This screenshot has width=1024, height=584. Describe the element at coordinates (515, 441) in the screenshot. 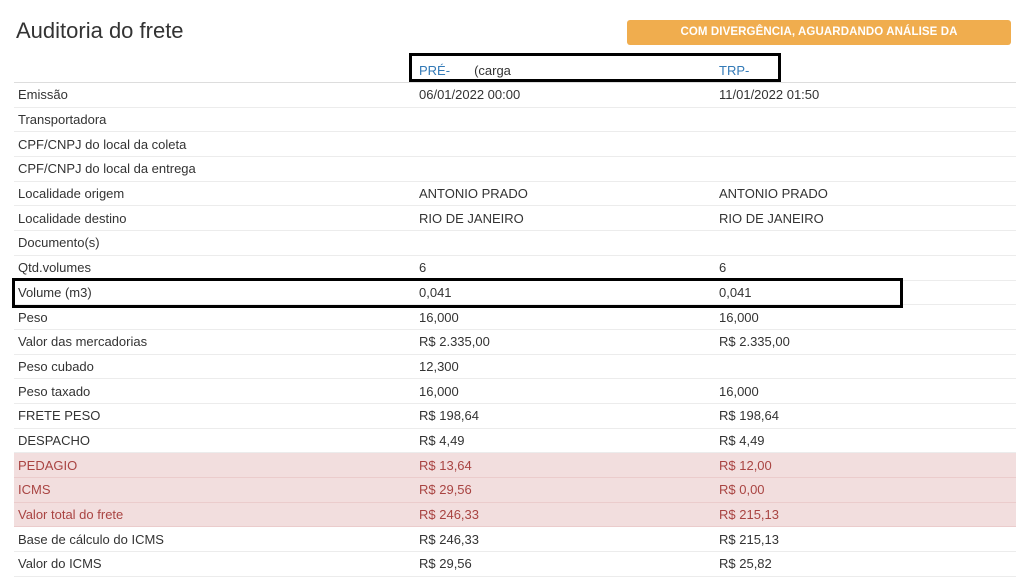

I see `table-row: DESPACHO R$ 4,49 R$ 4,49` at that location.